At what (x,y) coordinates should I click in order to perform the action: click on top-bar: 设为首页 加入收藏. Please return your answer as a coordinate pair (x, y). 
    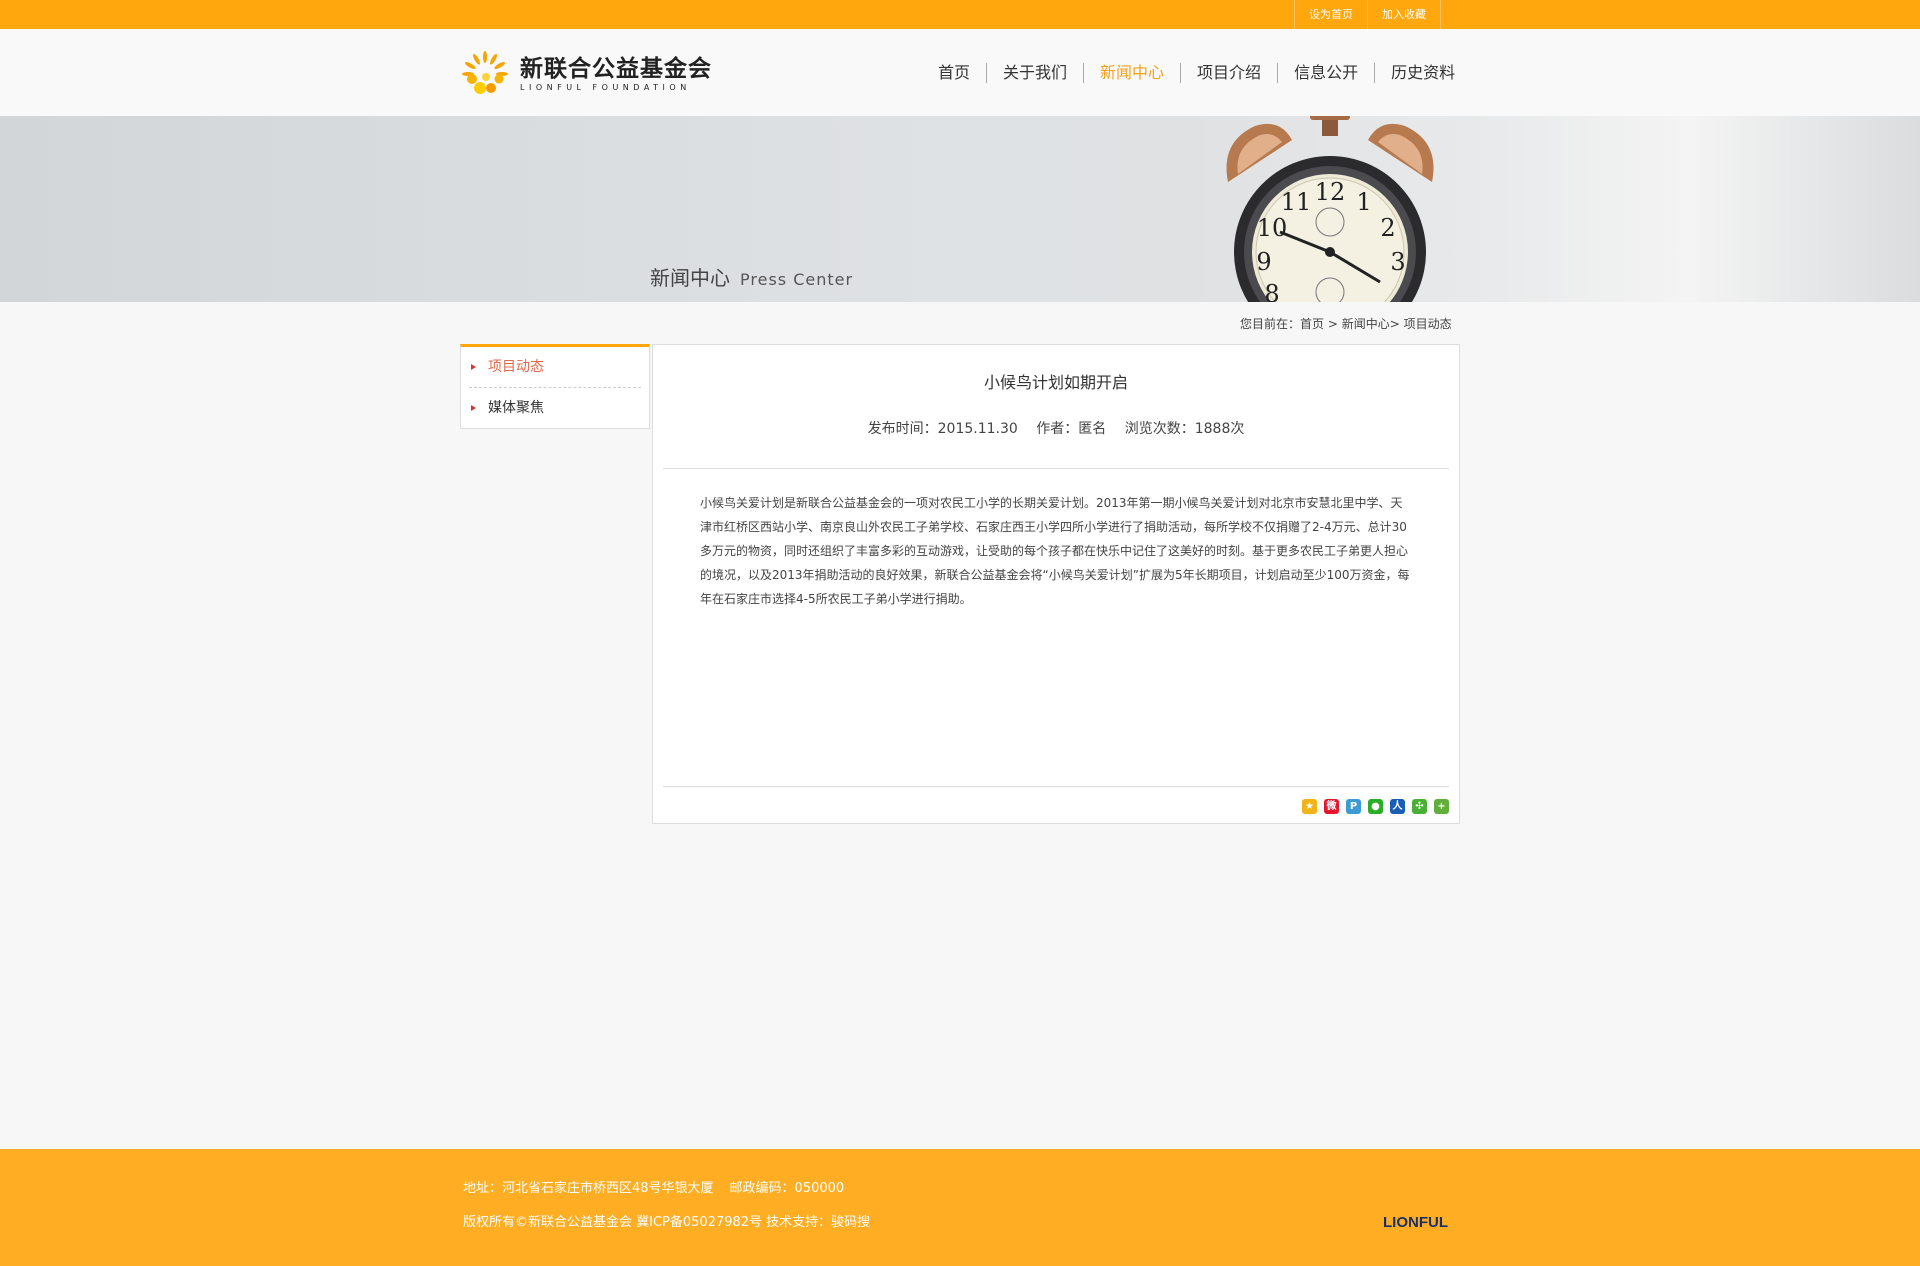
    Looking at the image, I should click on (960, 14).